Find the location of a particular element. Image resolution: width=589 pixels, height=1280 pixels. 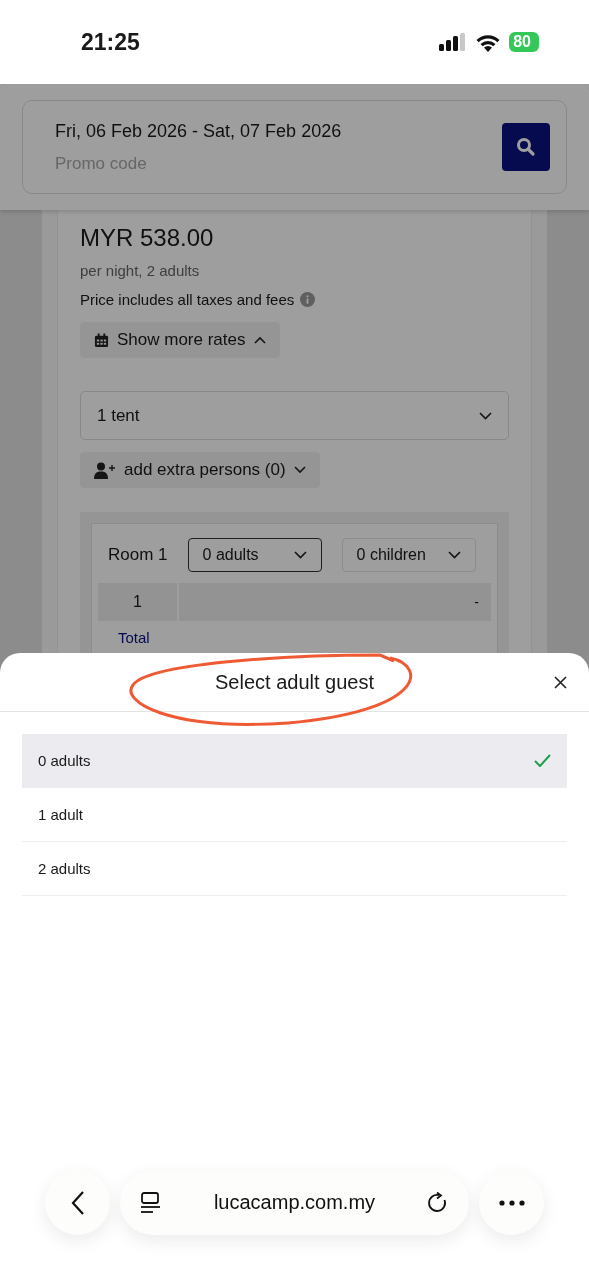

url-text: lucacamp.com.my is located at coordinates (294, 1202).